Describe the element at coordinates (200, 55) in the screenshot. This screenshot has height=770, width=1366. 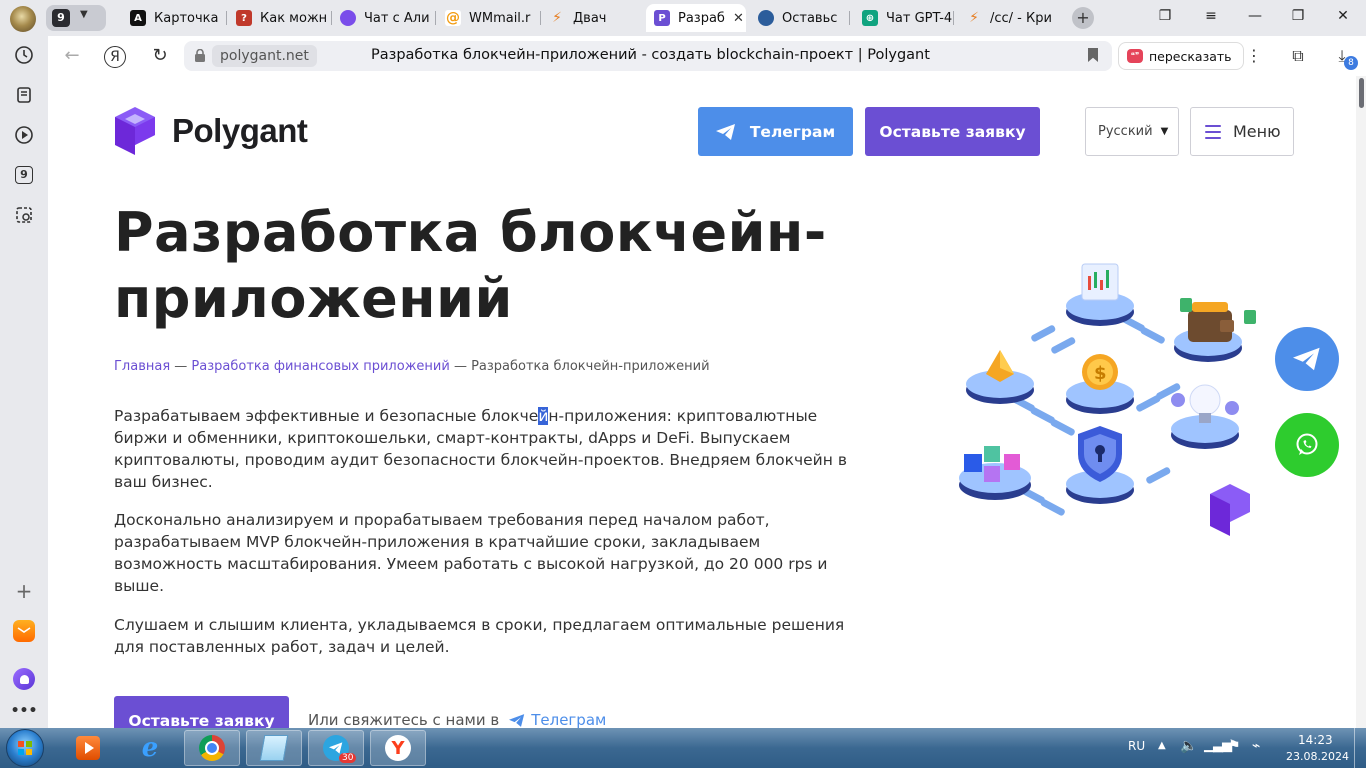
I see `lock-icon` at that location.